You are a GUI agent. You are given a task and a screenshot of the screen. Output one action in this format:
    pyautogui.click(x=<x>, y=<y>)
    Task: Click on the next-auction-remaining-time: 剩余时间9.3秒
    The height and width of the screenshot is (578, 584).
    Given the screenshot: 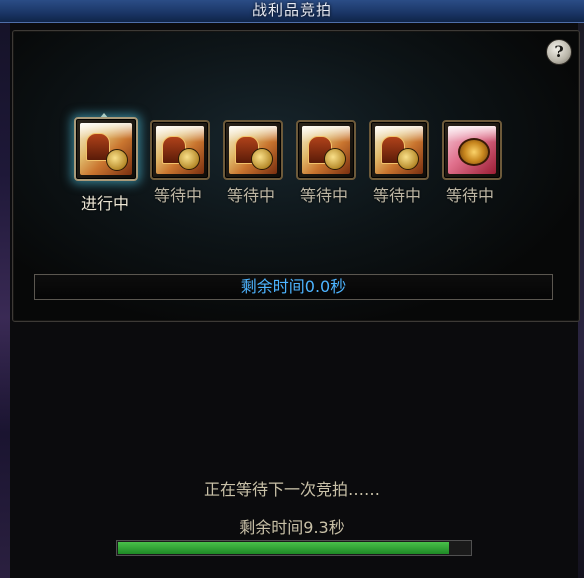 What is the action you would take?
    pyautogui.click(x=292, y=527)
    